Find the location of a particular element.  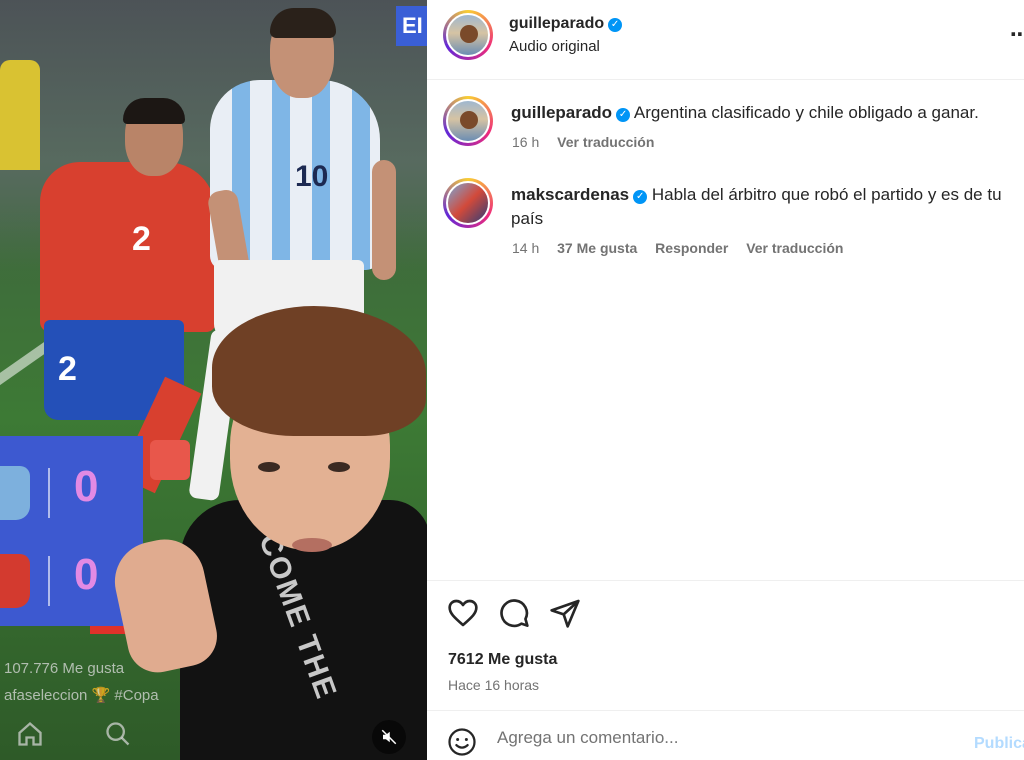

comment-likes: 37 Me gusta is located at coordinates (597, 248).